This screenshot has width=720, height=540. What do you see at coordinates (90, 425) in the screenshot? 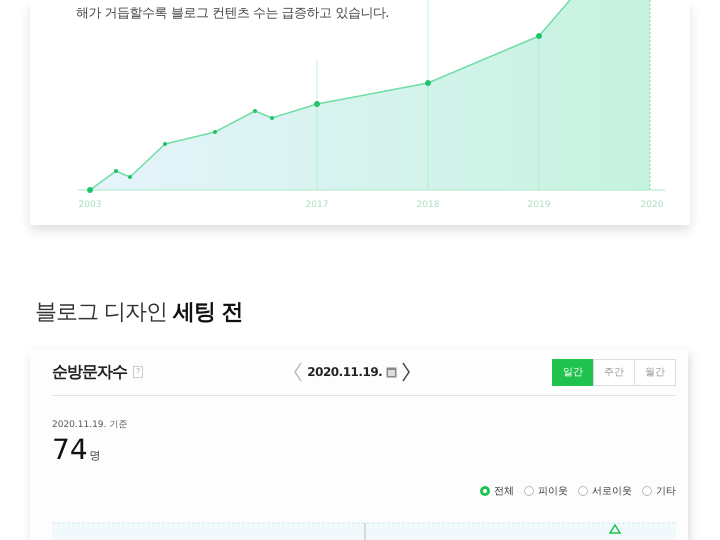
I see `basis-date: 2020.11.19. 기준` at bounding box center [90, 425].